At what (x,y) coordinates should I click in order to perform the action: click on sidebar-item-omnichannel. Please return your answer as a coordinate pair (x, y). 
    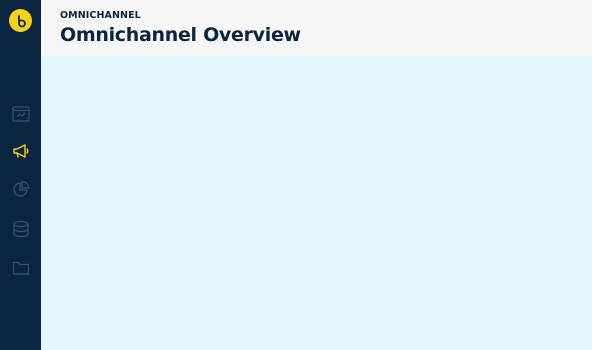
    Looking at the image, I should click on (20, 151).